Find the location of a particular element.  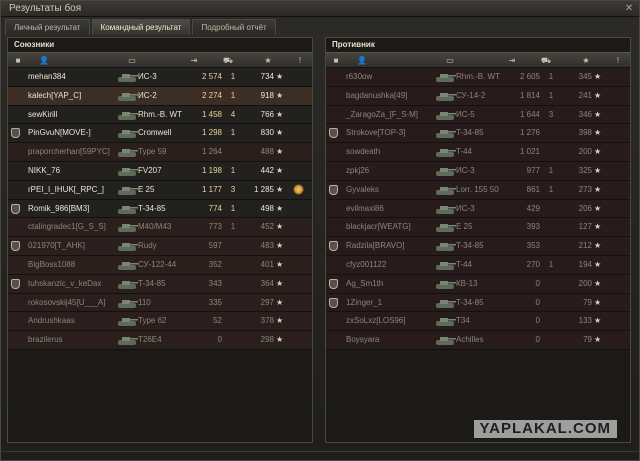

player-name: brazilerus is located at coordinates (45, 340).